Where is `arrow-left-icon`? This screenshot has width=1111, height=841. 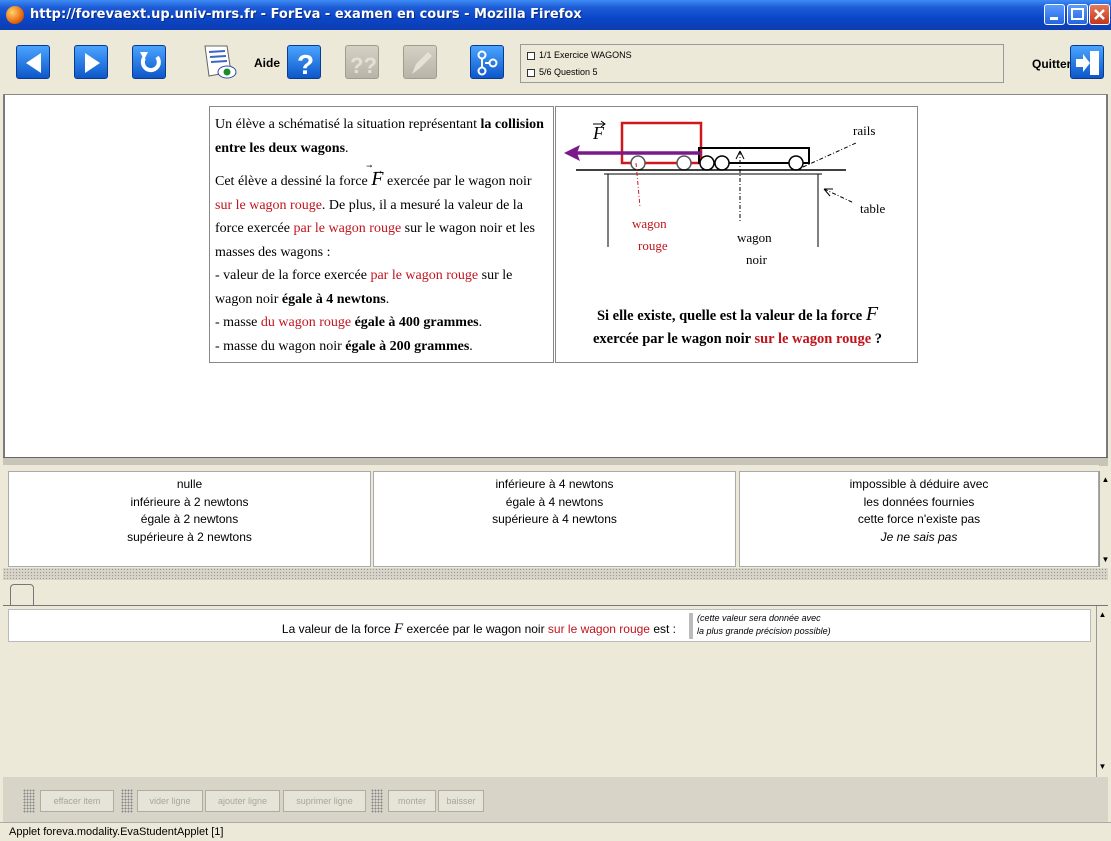 arrow-left-icon is located at coordinates (33, 63).